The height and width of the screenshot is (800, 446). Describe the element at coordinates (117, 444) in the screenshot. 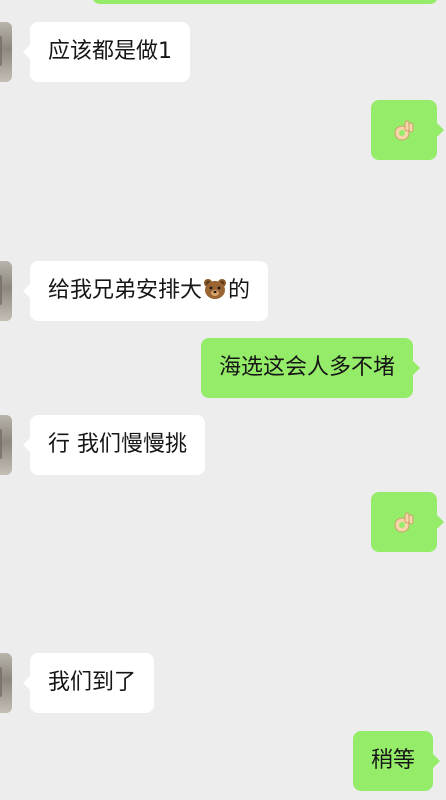

I see `message-text: 行 我们慢慢挑` at that location.